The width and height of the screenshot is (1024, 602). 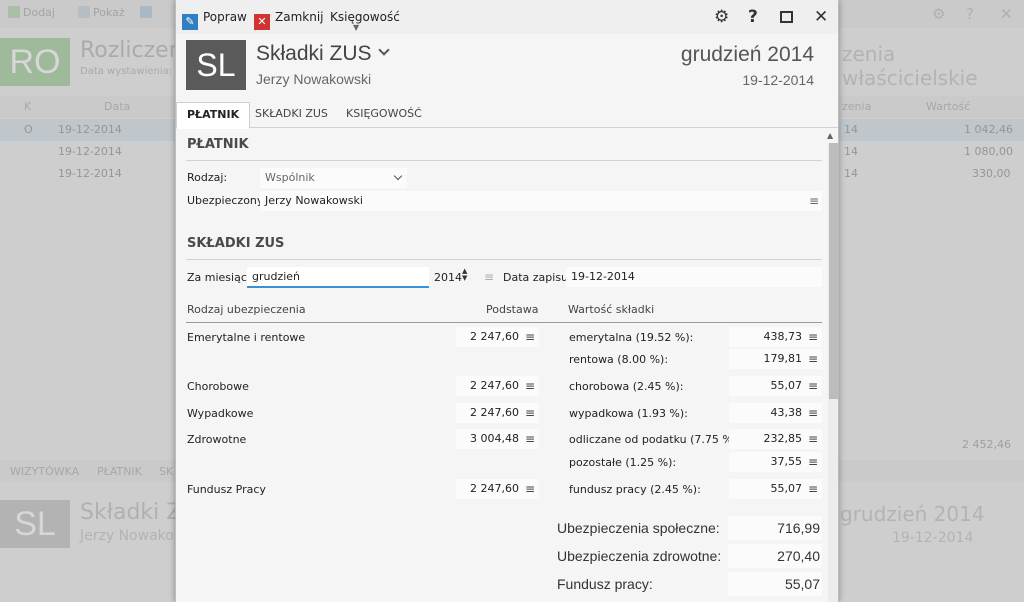 What do you see at coordinates (217, 439) in the screenshot?
I see `group-label-zdrowotne: Zdrowotne` at bounding box center [217, 439].